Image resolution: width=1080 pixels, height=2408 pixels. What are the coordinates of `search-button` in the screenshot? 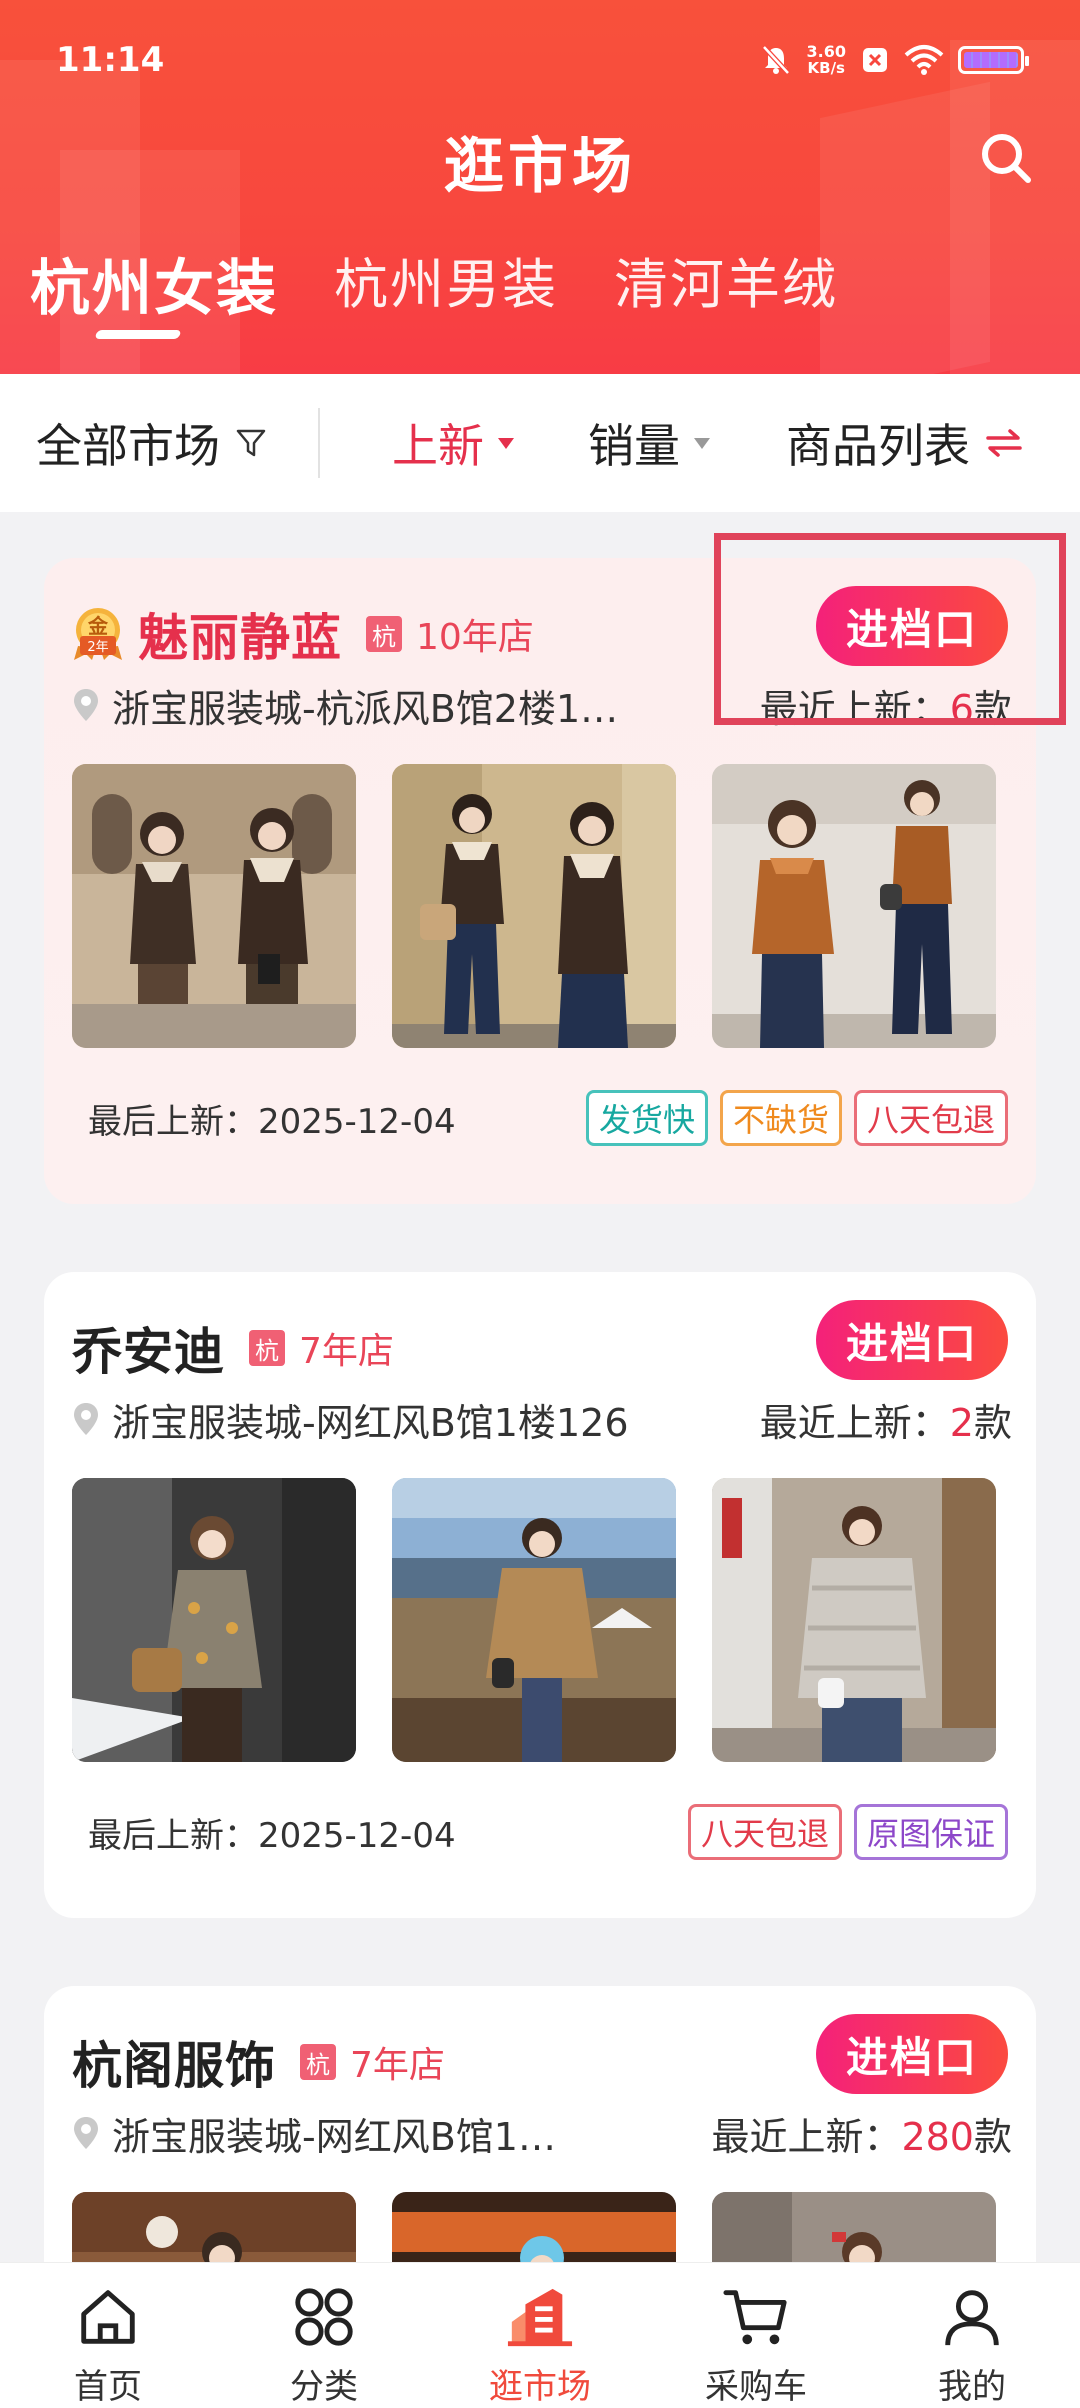 It's located at (1006, 158).